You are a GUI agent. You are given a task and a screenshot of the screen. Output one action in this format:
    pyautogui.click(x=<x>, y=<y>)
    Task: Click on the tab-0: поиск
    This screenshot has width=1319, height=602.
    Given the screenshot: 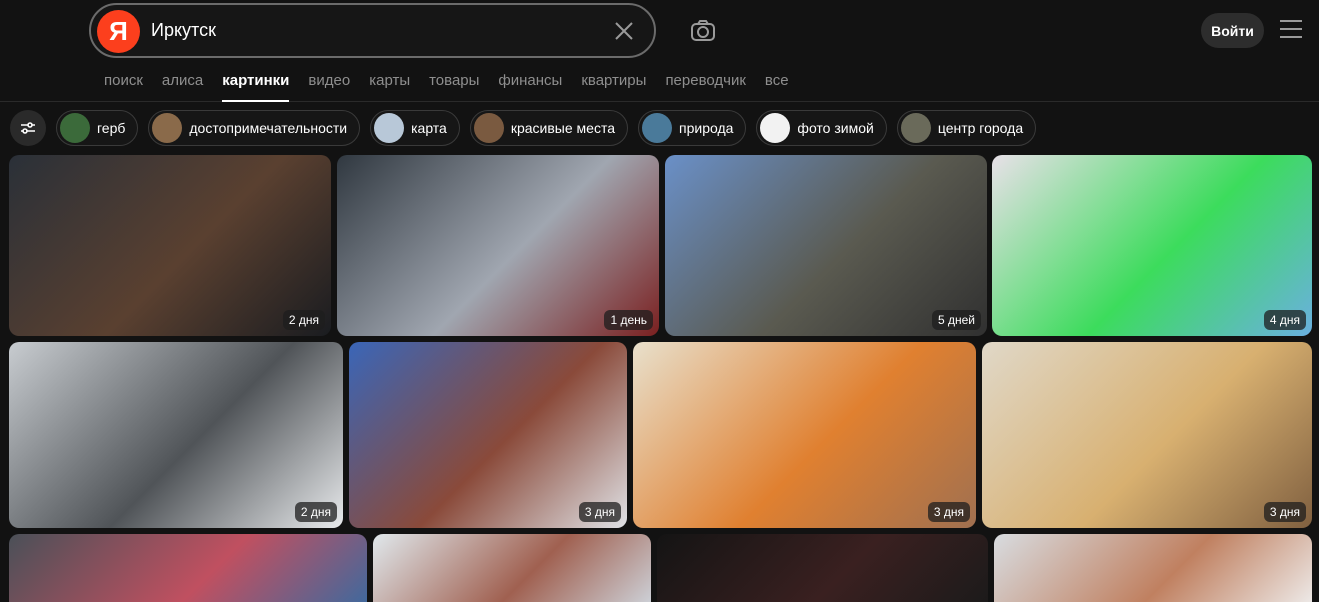 What is the action you would take?
    pyautogui.click(x=123, y=87)
    